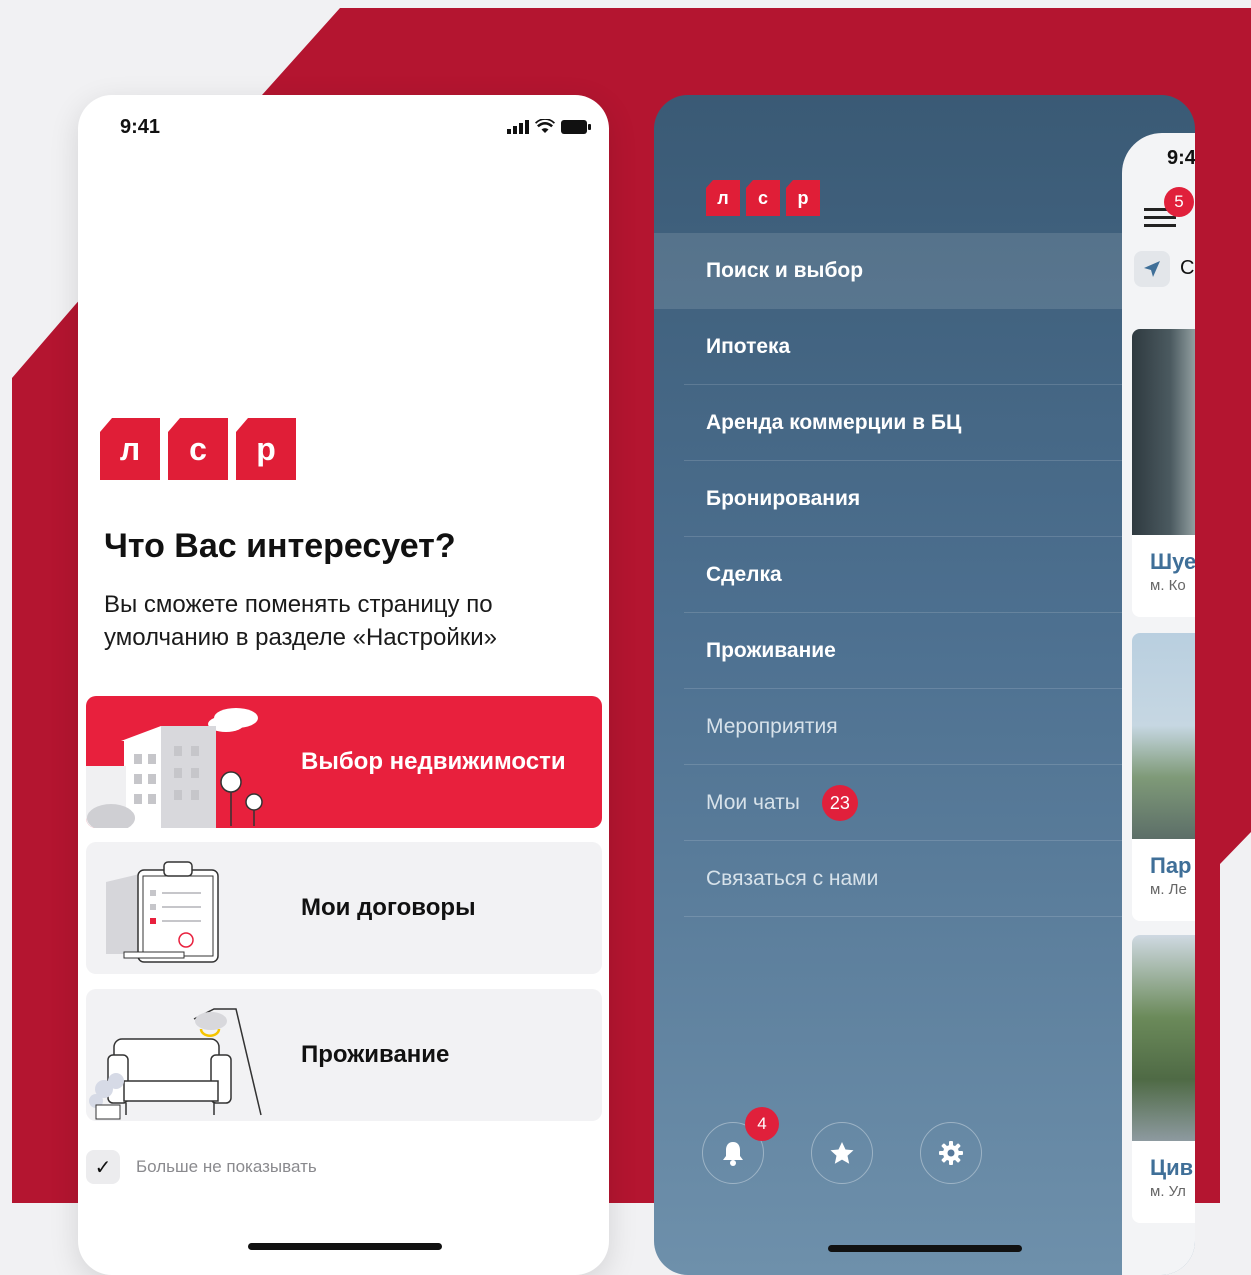  I want to click on bell-icon, so click(733, 1154).